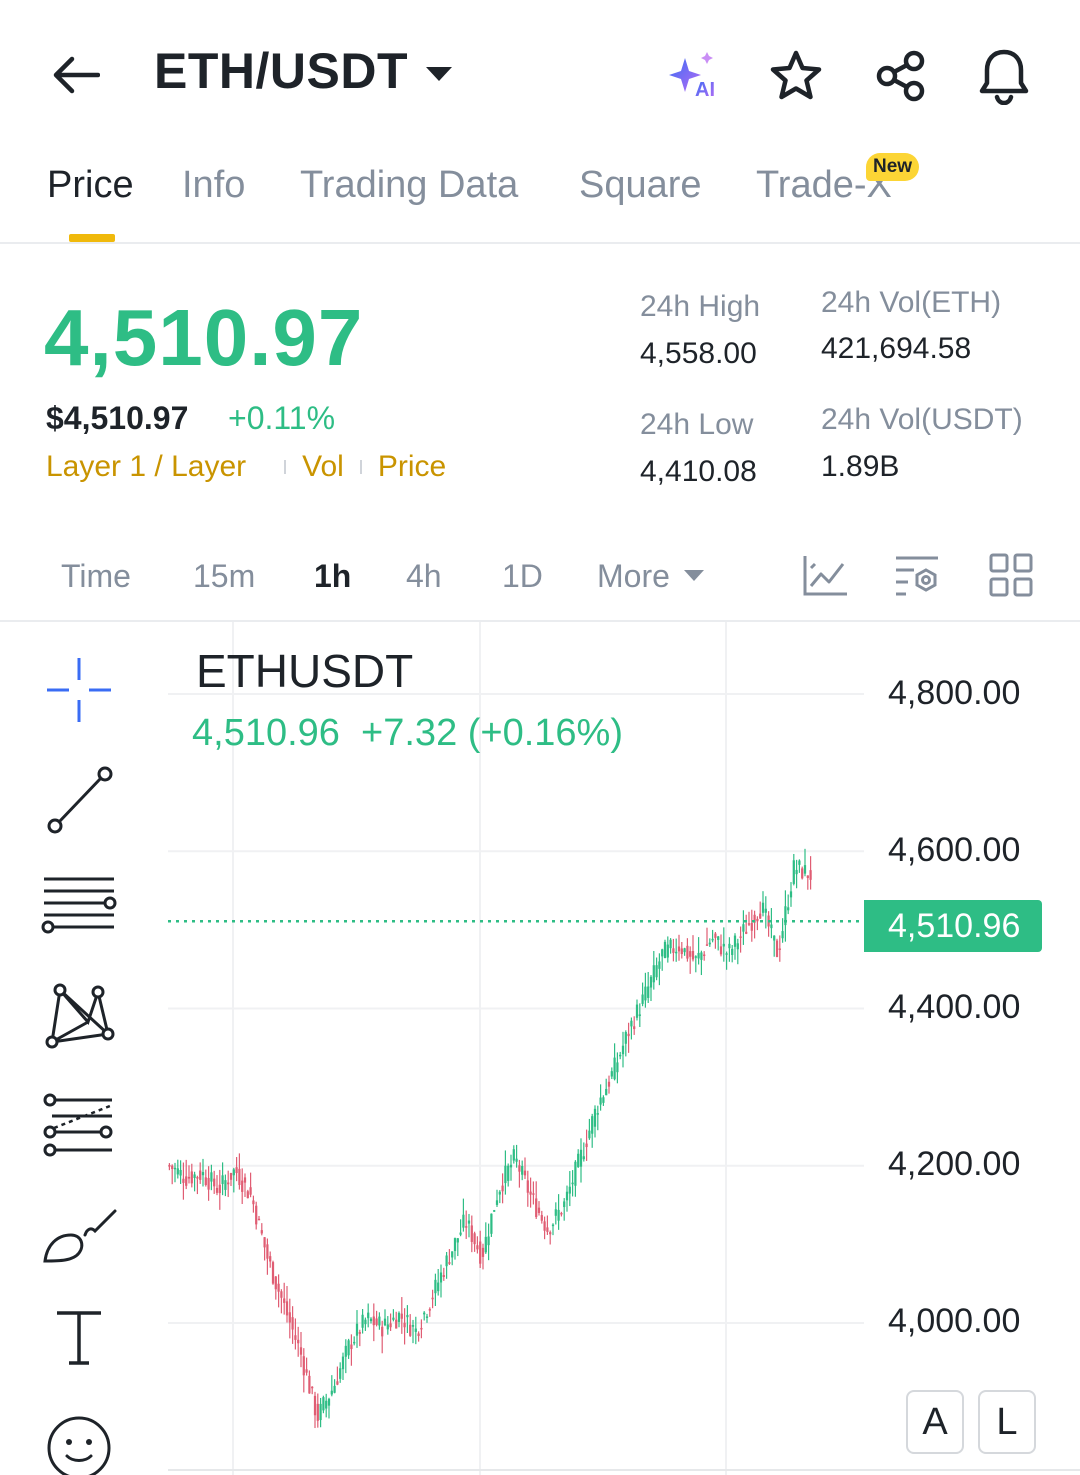 This screenshot has height=1475, width=1080. I want to click on interval-4h: 4h, so click(424, 576).